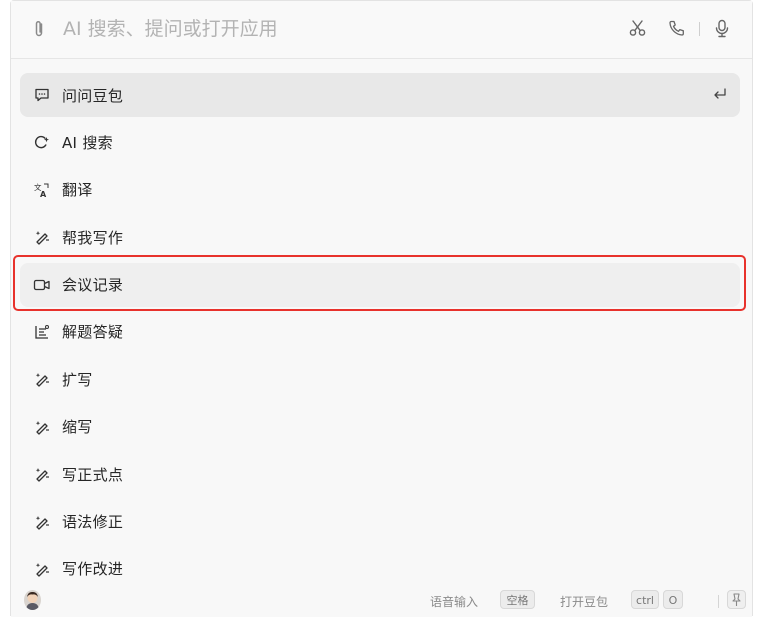 The width and height of the screenshot is (782, 617). What do you see at coordinates (736, 599) in the screenshot?
I see `pin-icon` at bounding box center [736, 599].